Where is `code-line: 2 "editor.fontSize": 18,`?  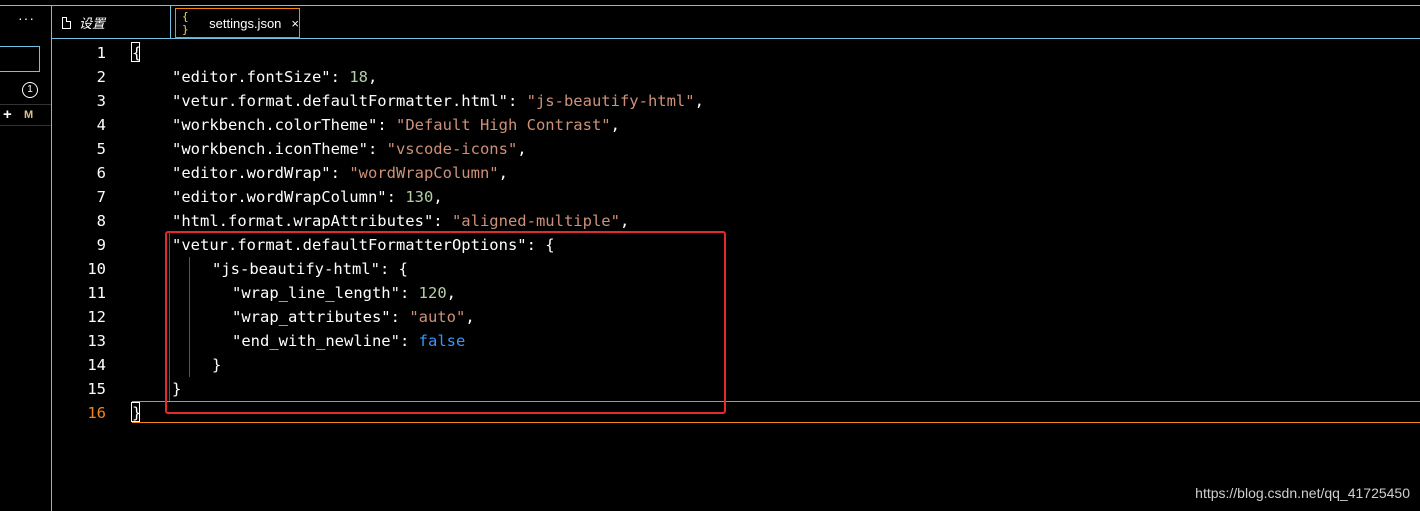
code-line: 2 "editor.fontSize": 18, is located at coordinates (736, 77).